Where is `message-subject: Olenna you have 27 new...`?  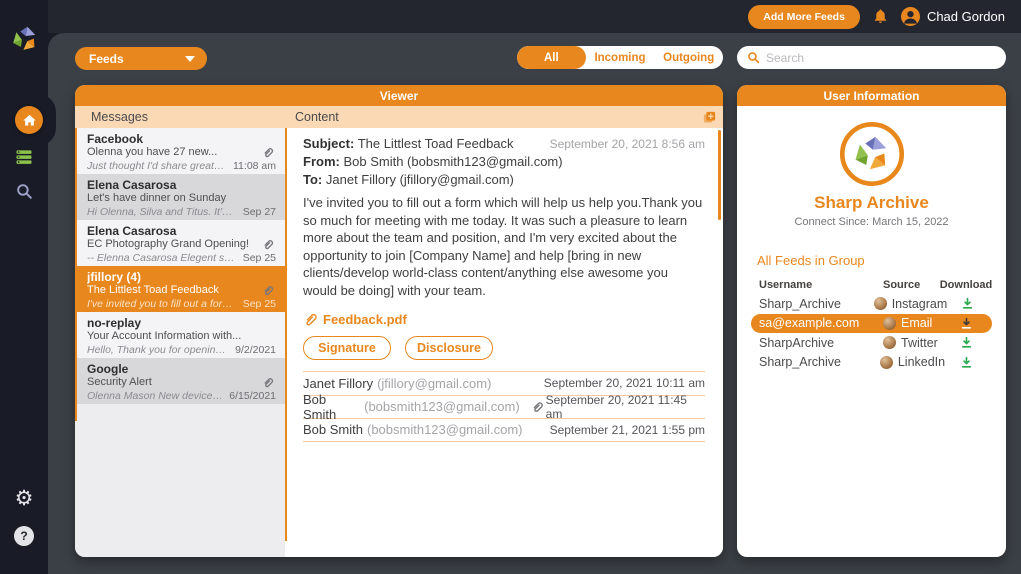 message-subject: Olenna you have 27 new... is located at coordinates (152, 152).